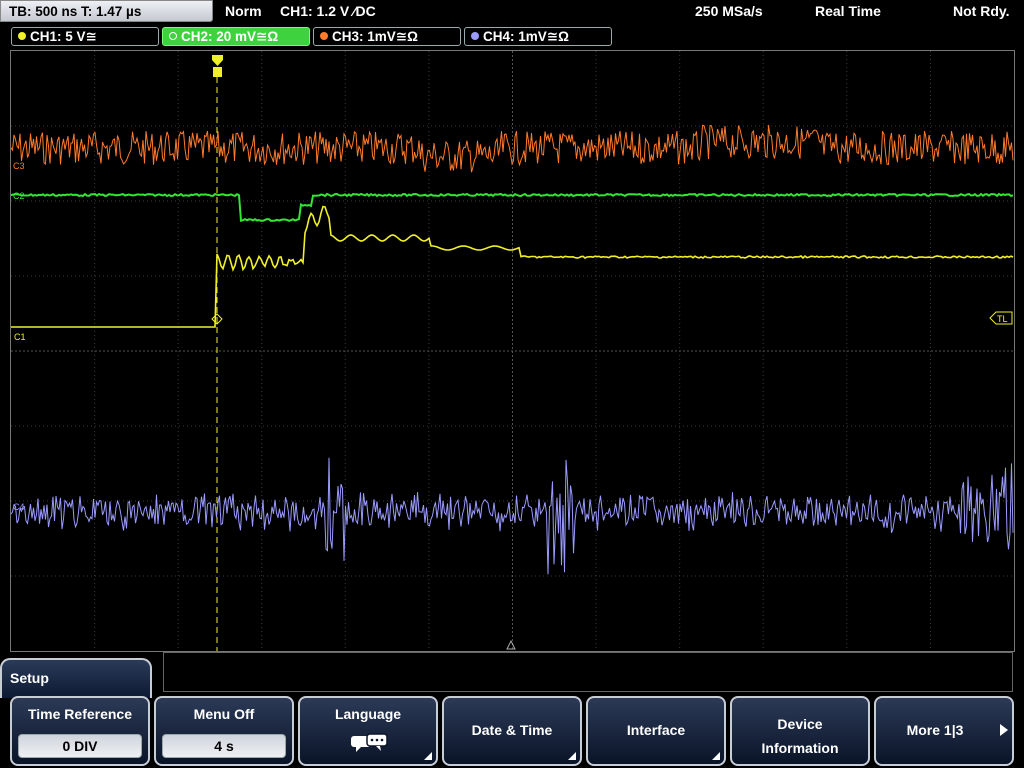 The height and width of the screenshot is (768, 1024). I want to click on date-time-softkey: Date & Time, so click(512, 731).